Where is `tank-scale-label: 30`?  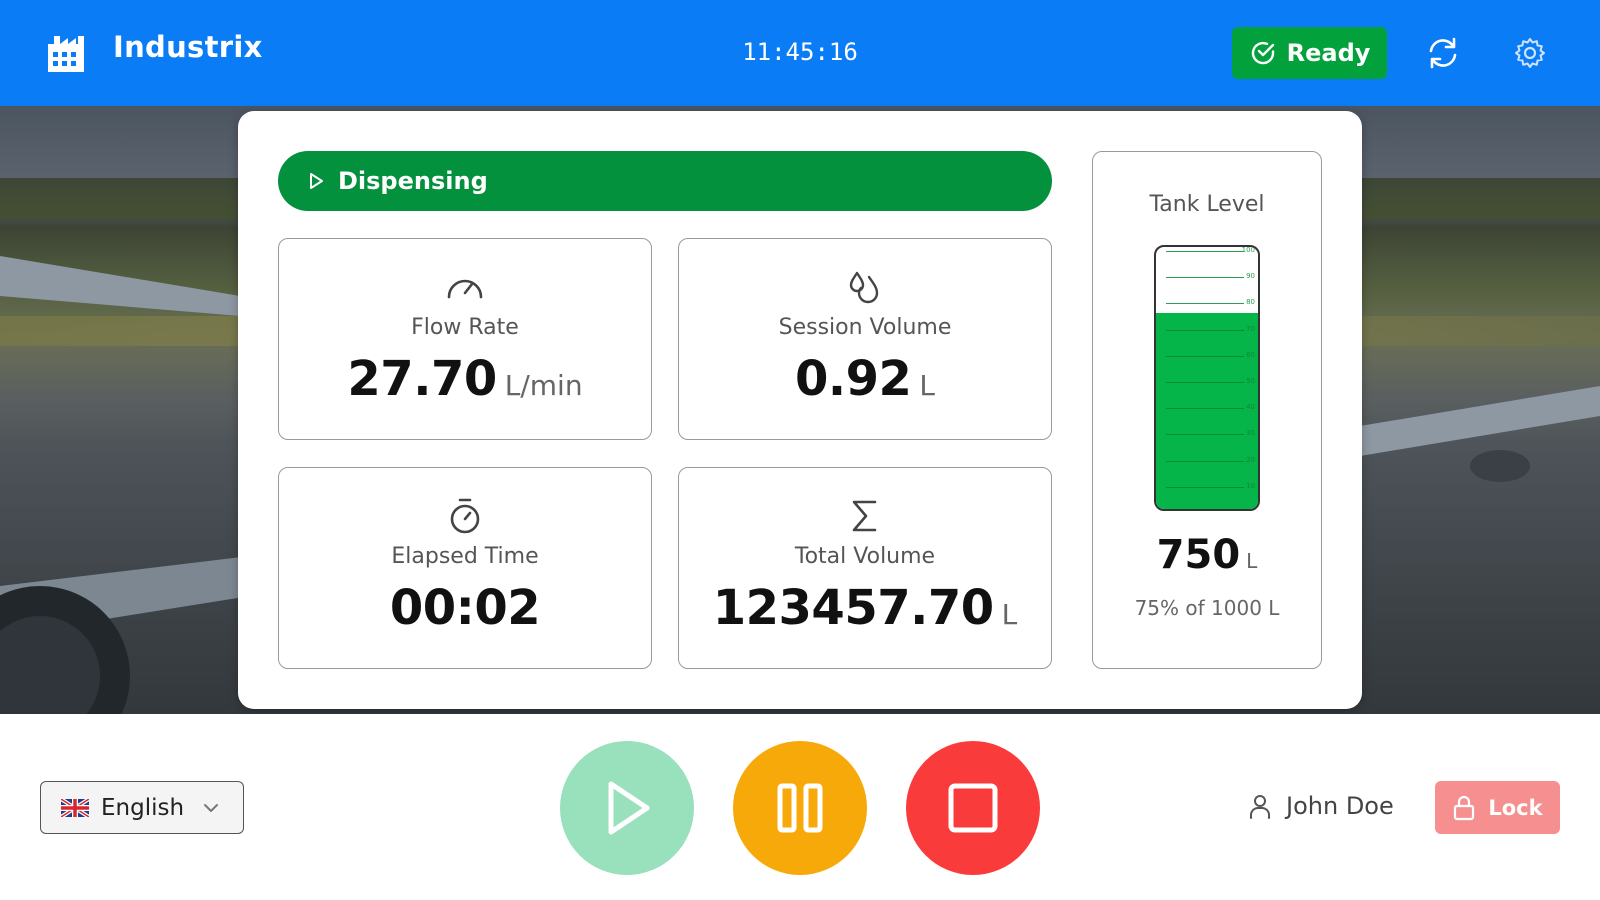
tank-scale-label: 30 is located at coordinates (1250, 433).